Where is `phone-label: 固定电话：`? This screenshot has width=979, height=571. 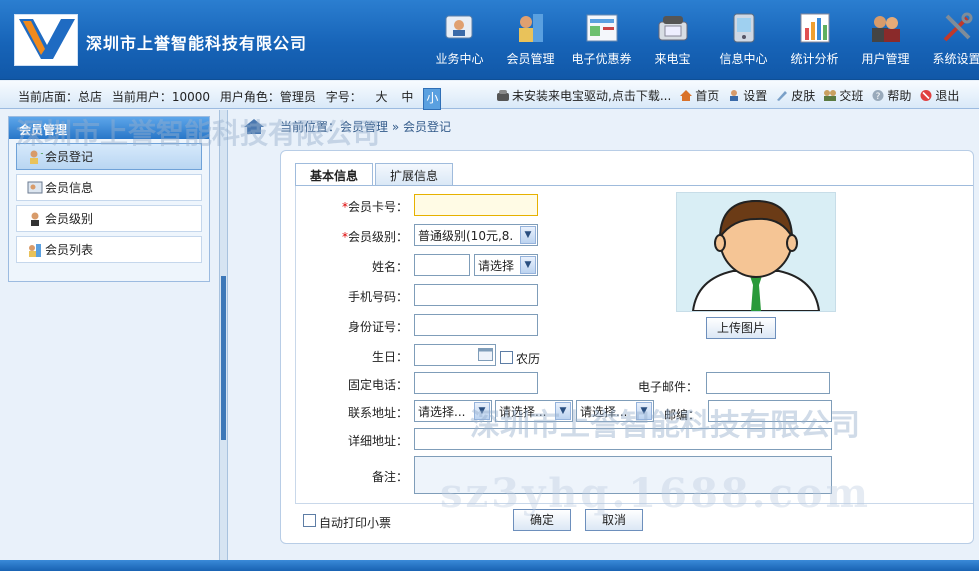
phone-label: 固定电话： is located at coordinates (377, 385).